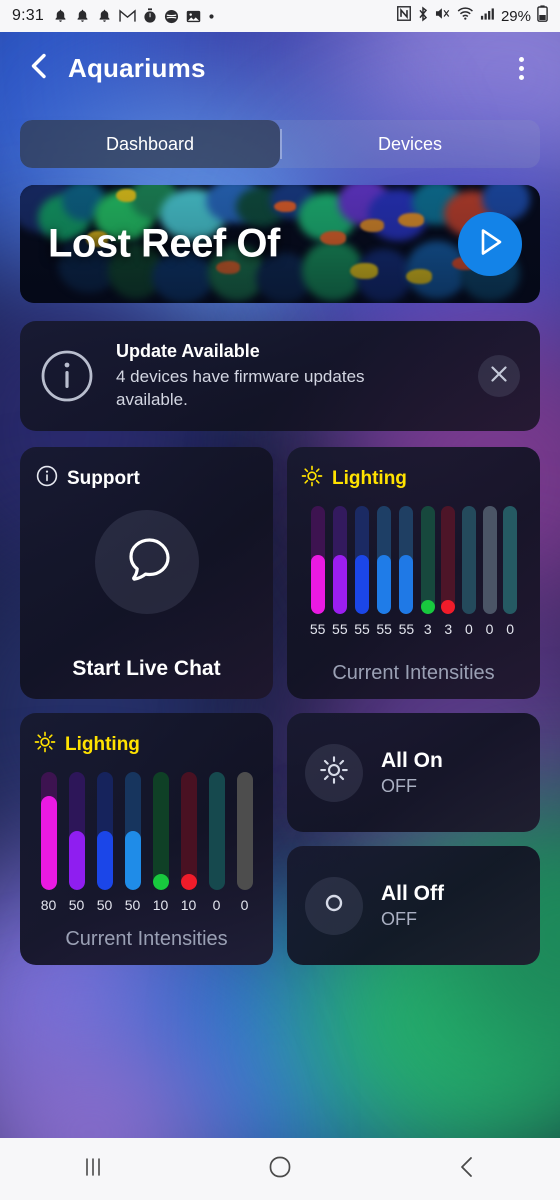 This screenshot has height=1200, width=560. Describe the element at coordinates (489, 629) in the screenshot. I see `intensity-value-label: 0` at that location.